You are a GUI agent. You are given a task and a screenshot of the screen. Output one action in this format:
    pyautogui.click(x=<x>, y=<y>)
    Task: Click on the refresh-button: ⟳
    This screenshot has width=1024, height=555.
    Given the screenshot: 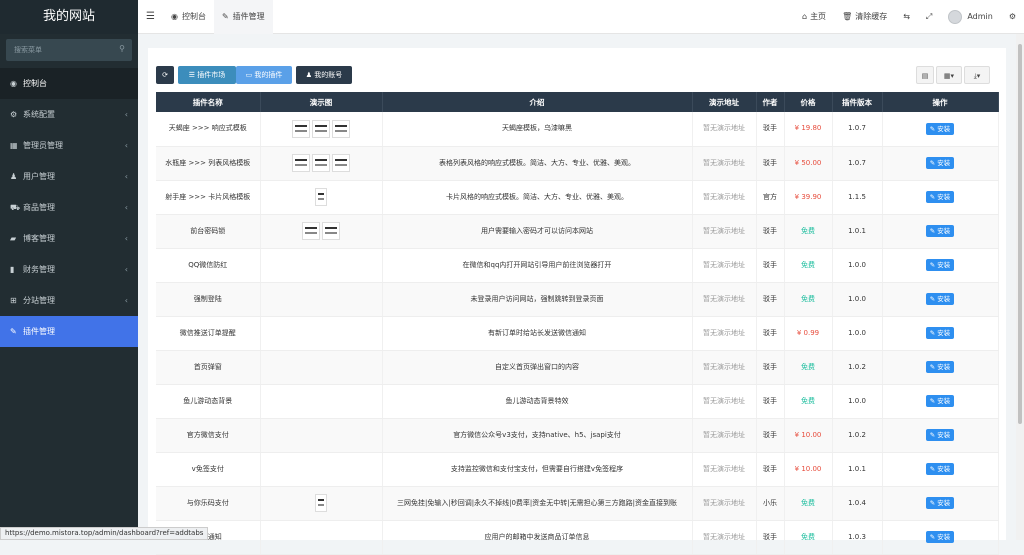 What is the action you would take?
    pyautogui.click(x=165, y=75)
    